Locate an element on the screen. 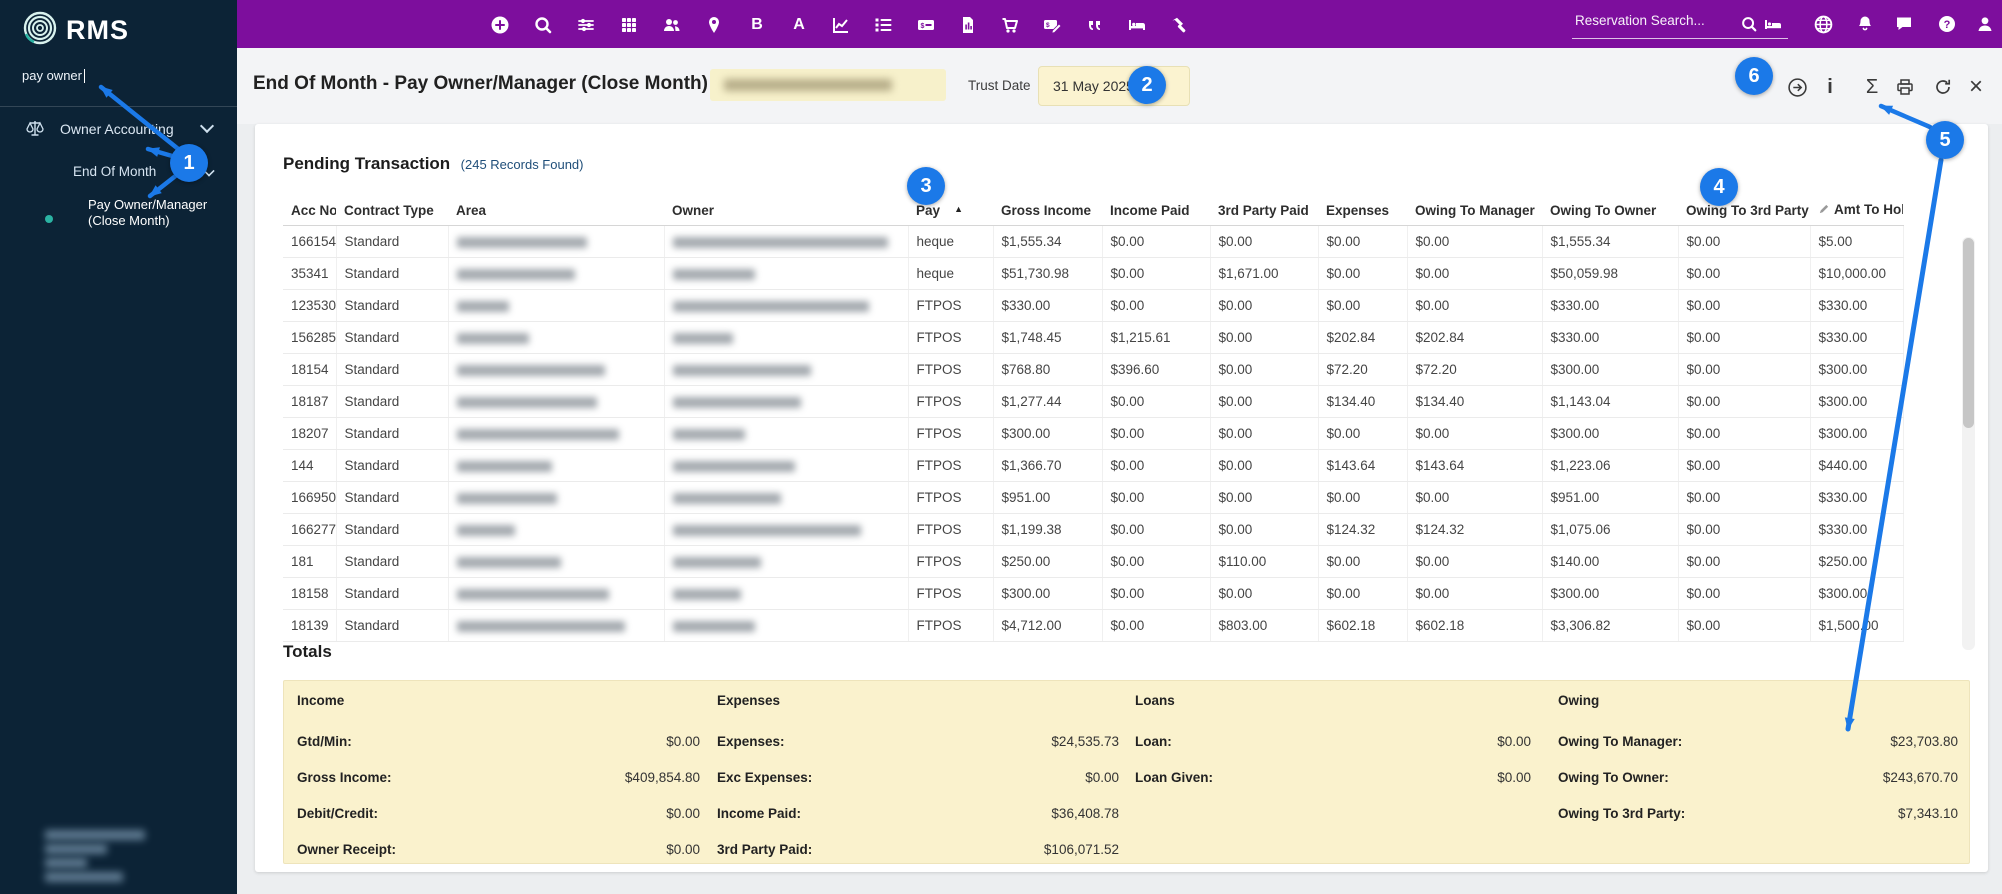 The height and width of the screenshot is (894, 2002). acc-no-link: 166950 is located at coordinates (309, 497).